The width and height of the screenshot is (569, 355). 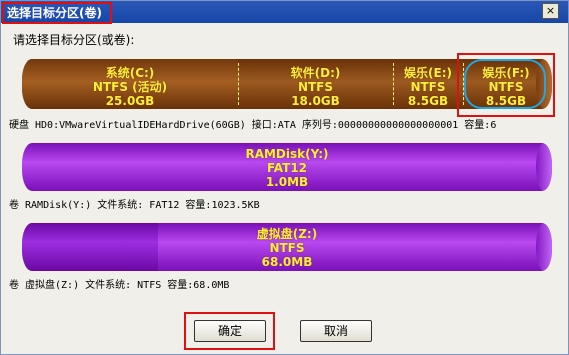 What do you see at coordinates (544, 167) in the screenshot?
I see `ramdisk-endcap` at bounding box center [544, 167].